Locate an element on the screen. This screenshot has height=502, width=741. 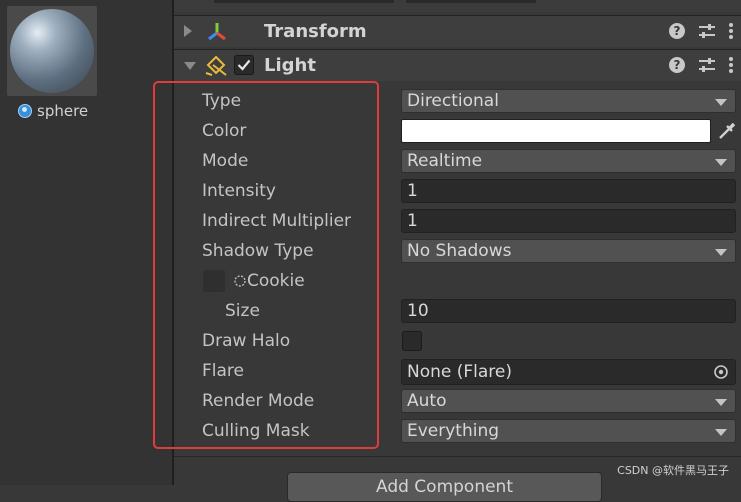
object-picker-icon is located at coordinates (721, 372).